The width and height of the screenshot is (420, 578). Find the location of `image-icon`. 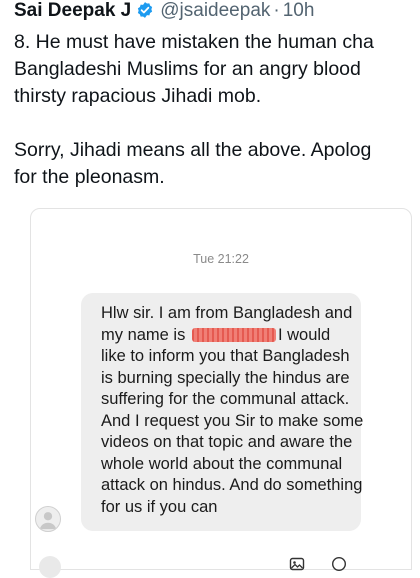

image-icon is located at coordinates (297, 564).